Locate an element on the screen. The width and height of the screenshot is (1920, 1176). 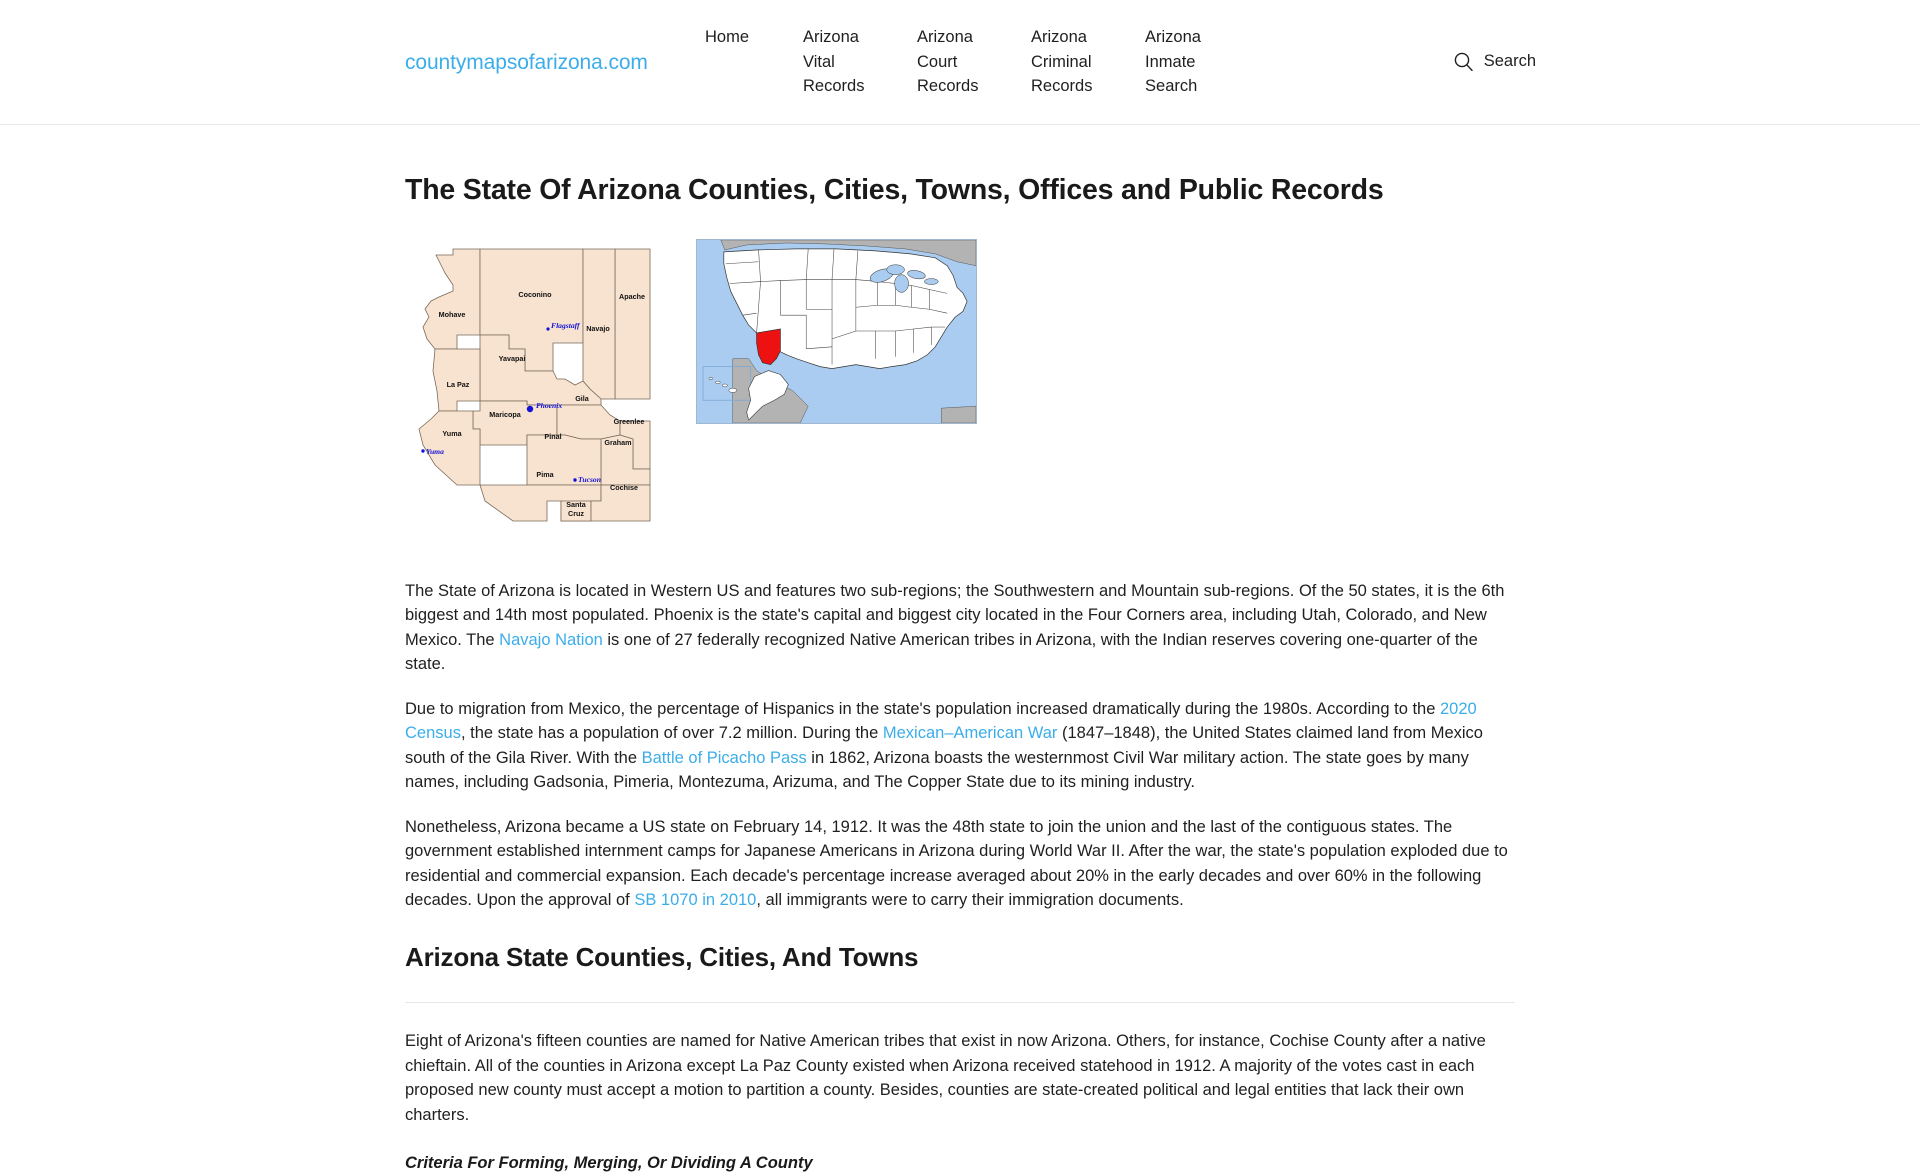
map-label-tucson: Tucson is located at coordinates (589, 479).